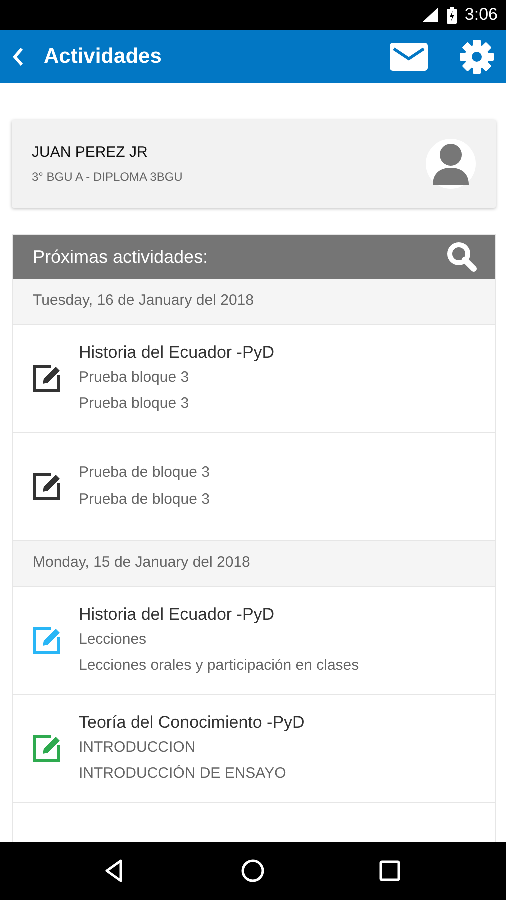 Image resolution: width=506 pixels, height=900 pixels. What do you see at coordinates (18, 56) in the screenshot?
I see `back-icon` at bounding box center [18, 56].